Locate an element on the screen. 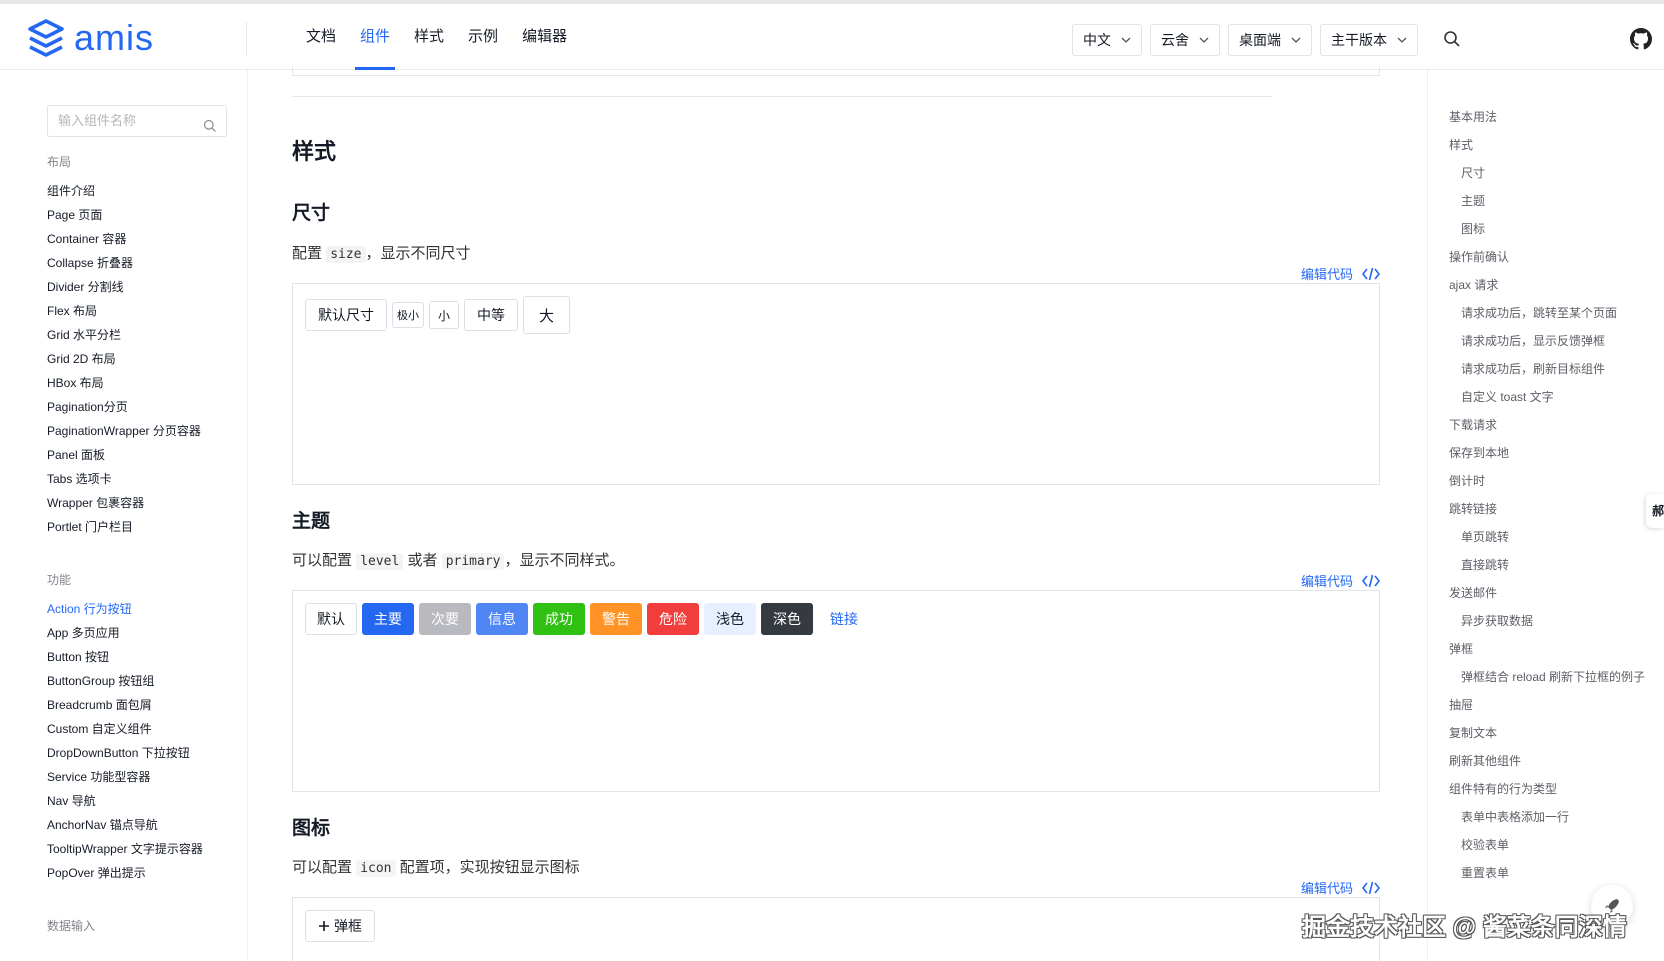  theme-button-light: 浅色 is located at coordinates (730, 619).